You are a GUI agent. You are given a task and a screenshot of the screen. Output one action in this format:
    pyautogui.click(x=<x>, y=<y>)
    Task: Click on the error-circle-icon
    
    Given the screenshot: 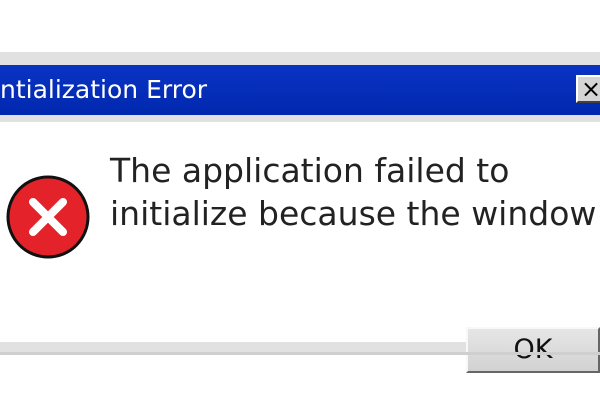 What is the action you would take?
    pyautogui.click(x=48, y=217)
    